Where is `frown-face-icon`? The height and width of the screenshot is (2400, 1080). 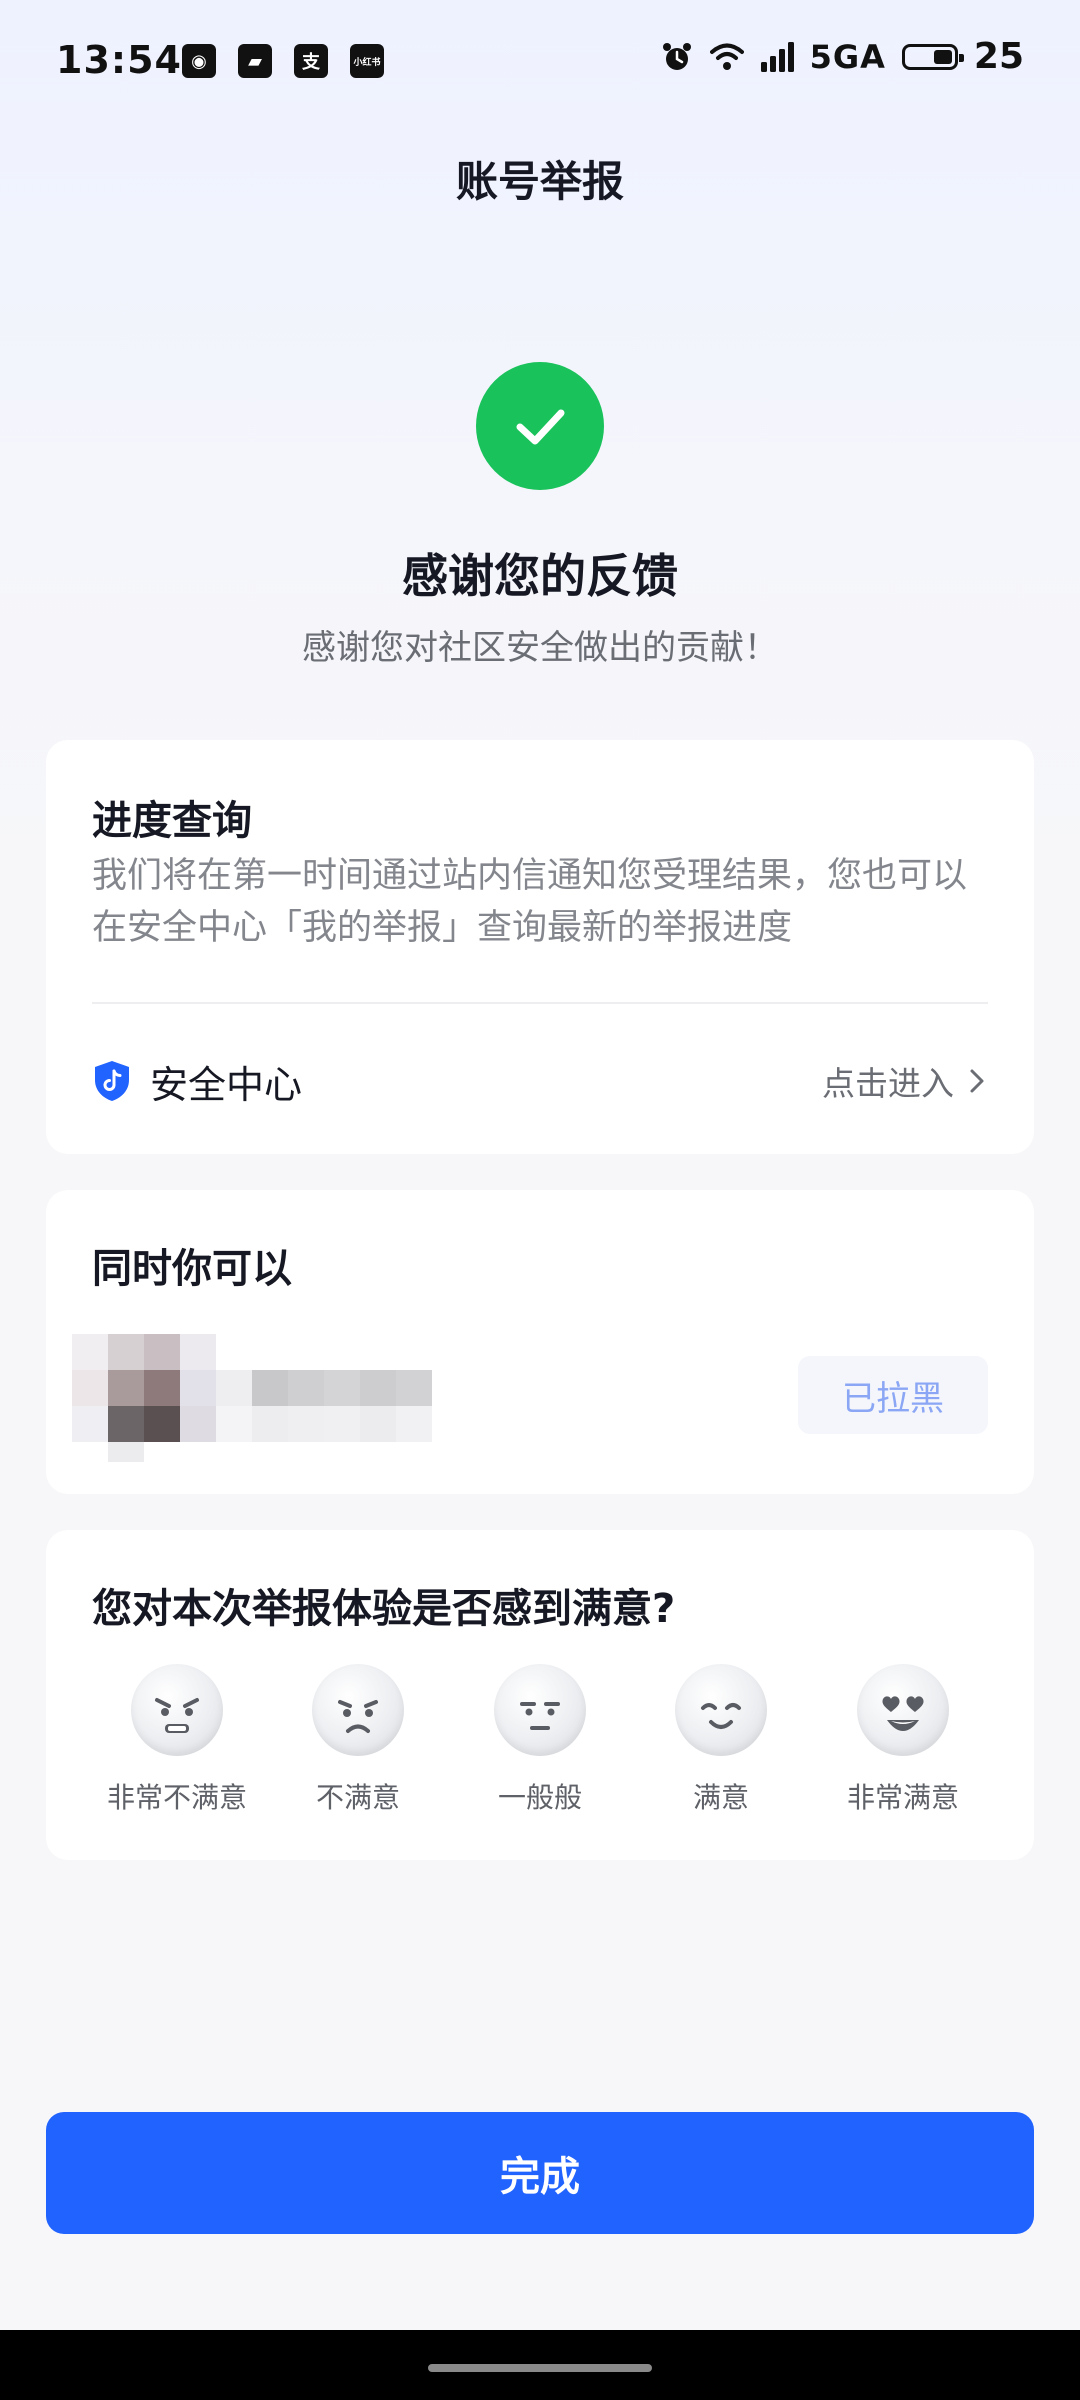
frown-face-icon is located at coordinates (358, 1710).